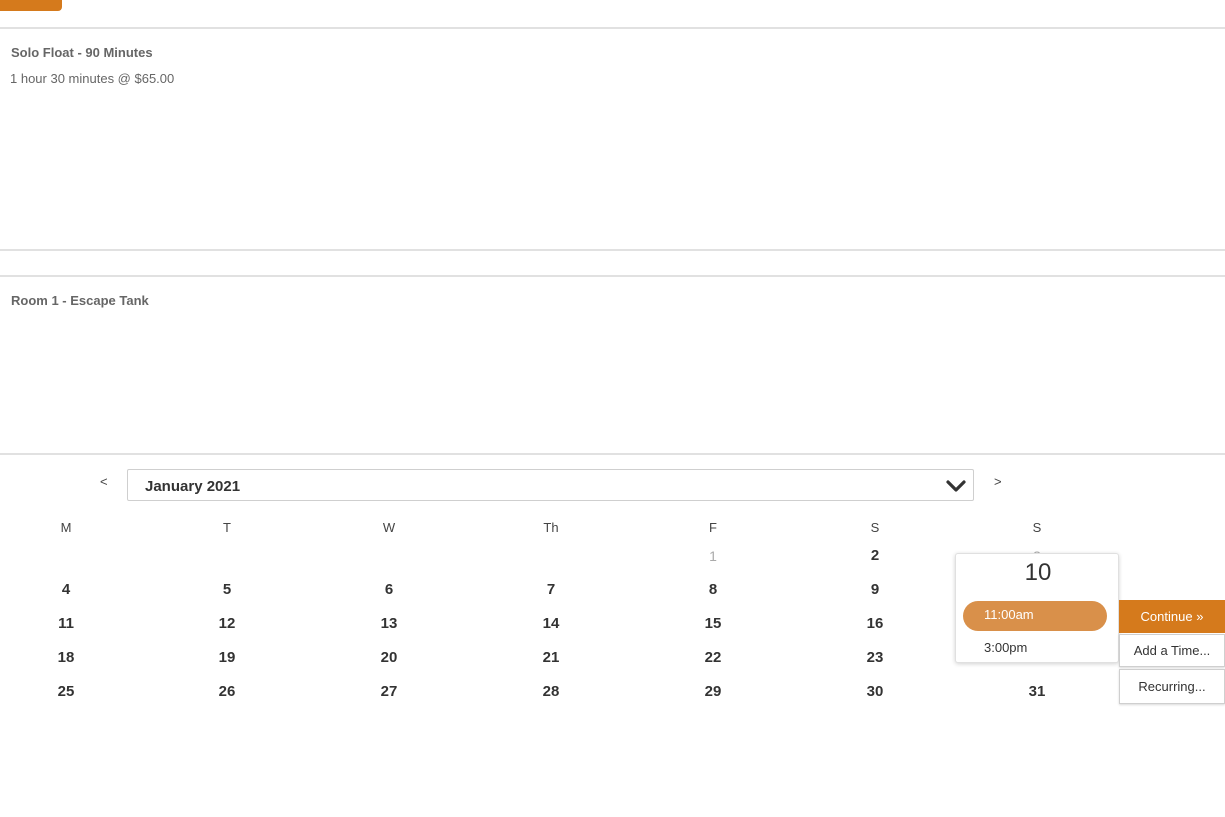 This screenshot has width=1225, height=817. What do you see at coordinates (875, 555) in the screenshot?
I see `calendar-day: 2` at bounding box center [875, 555].